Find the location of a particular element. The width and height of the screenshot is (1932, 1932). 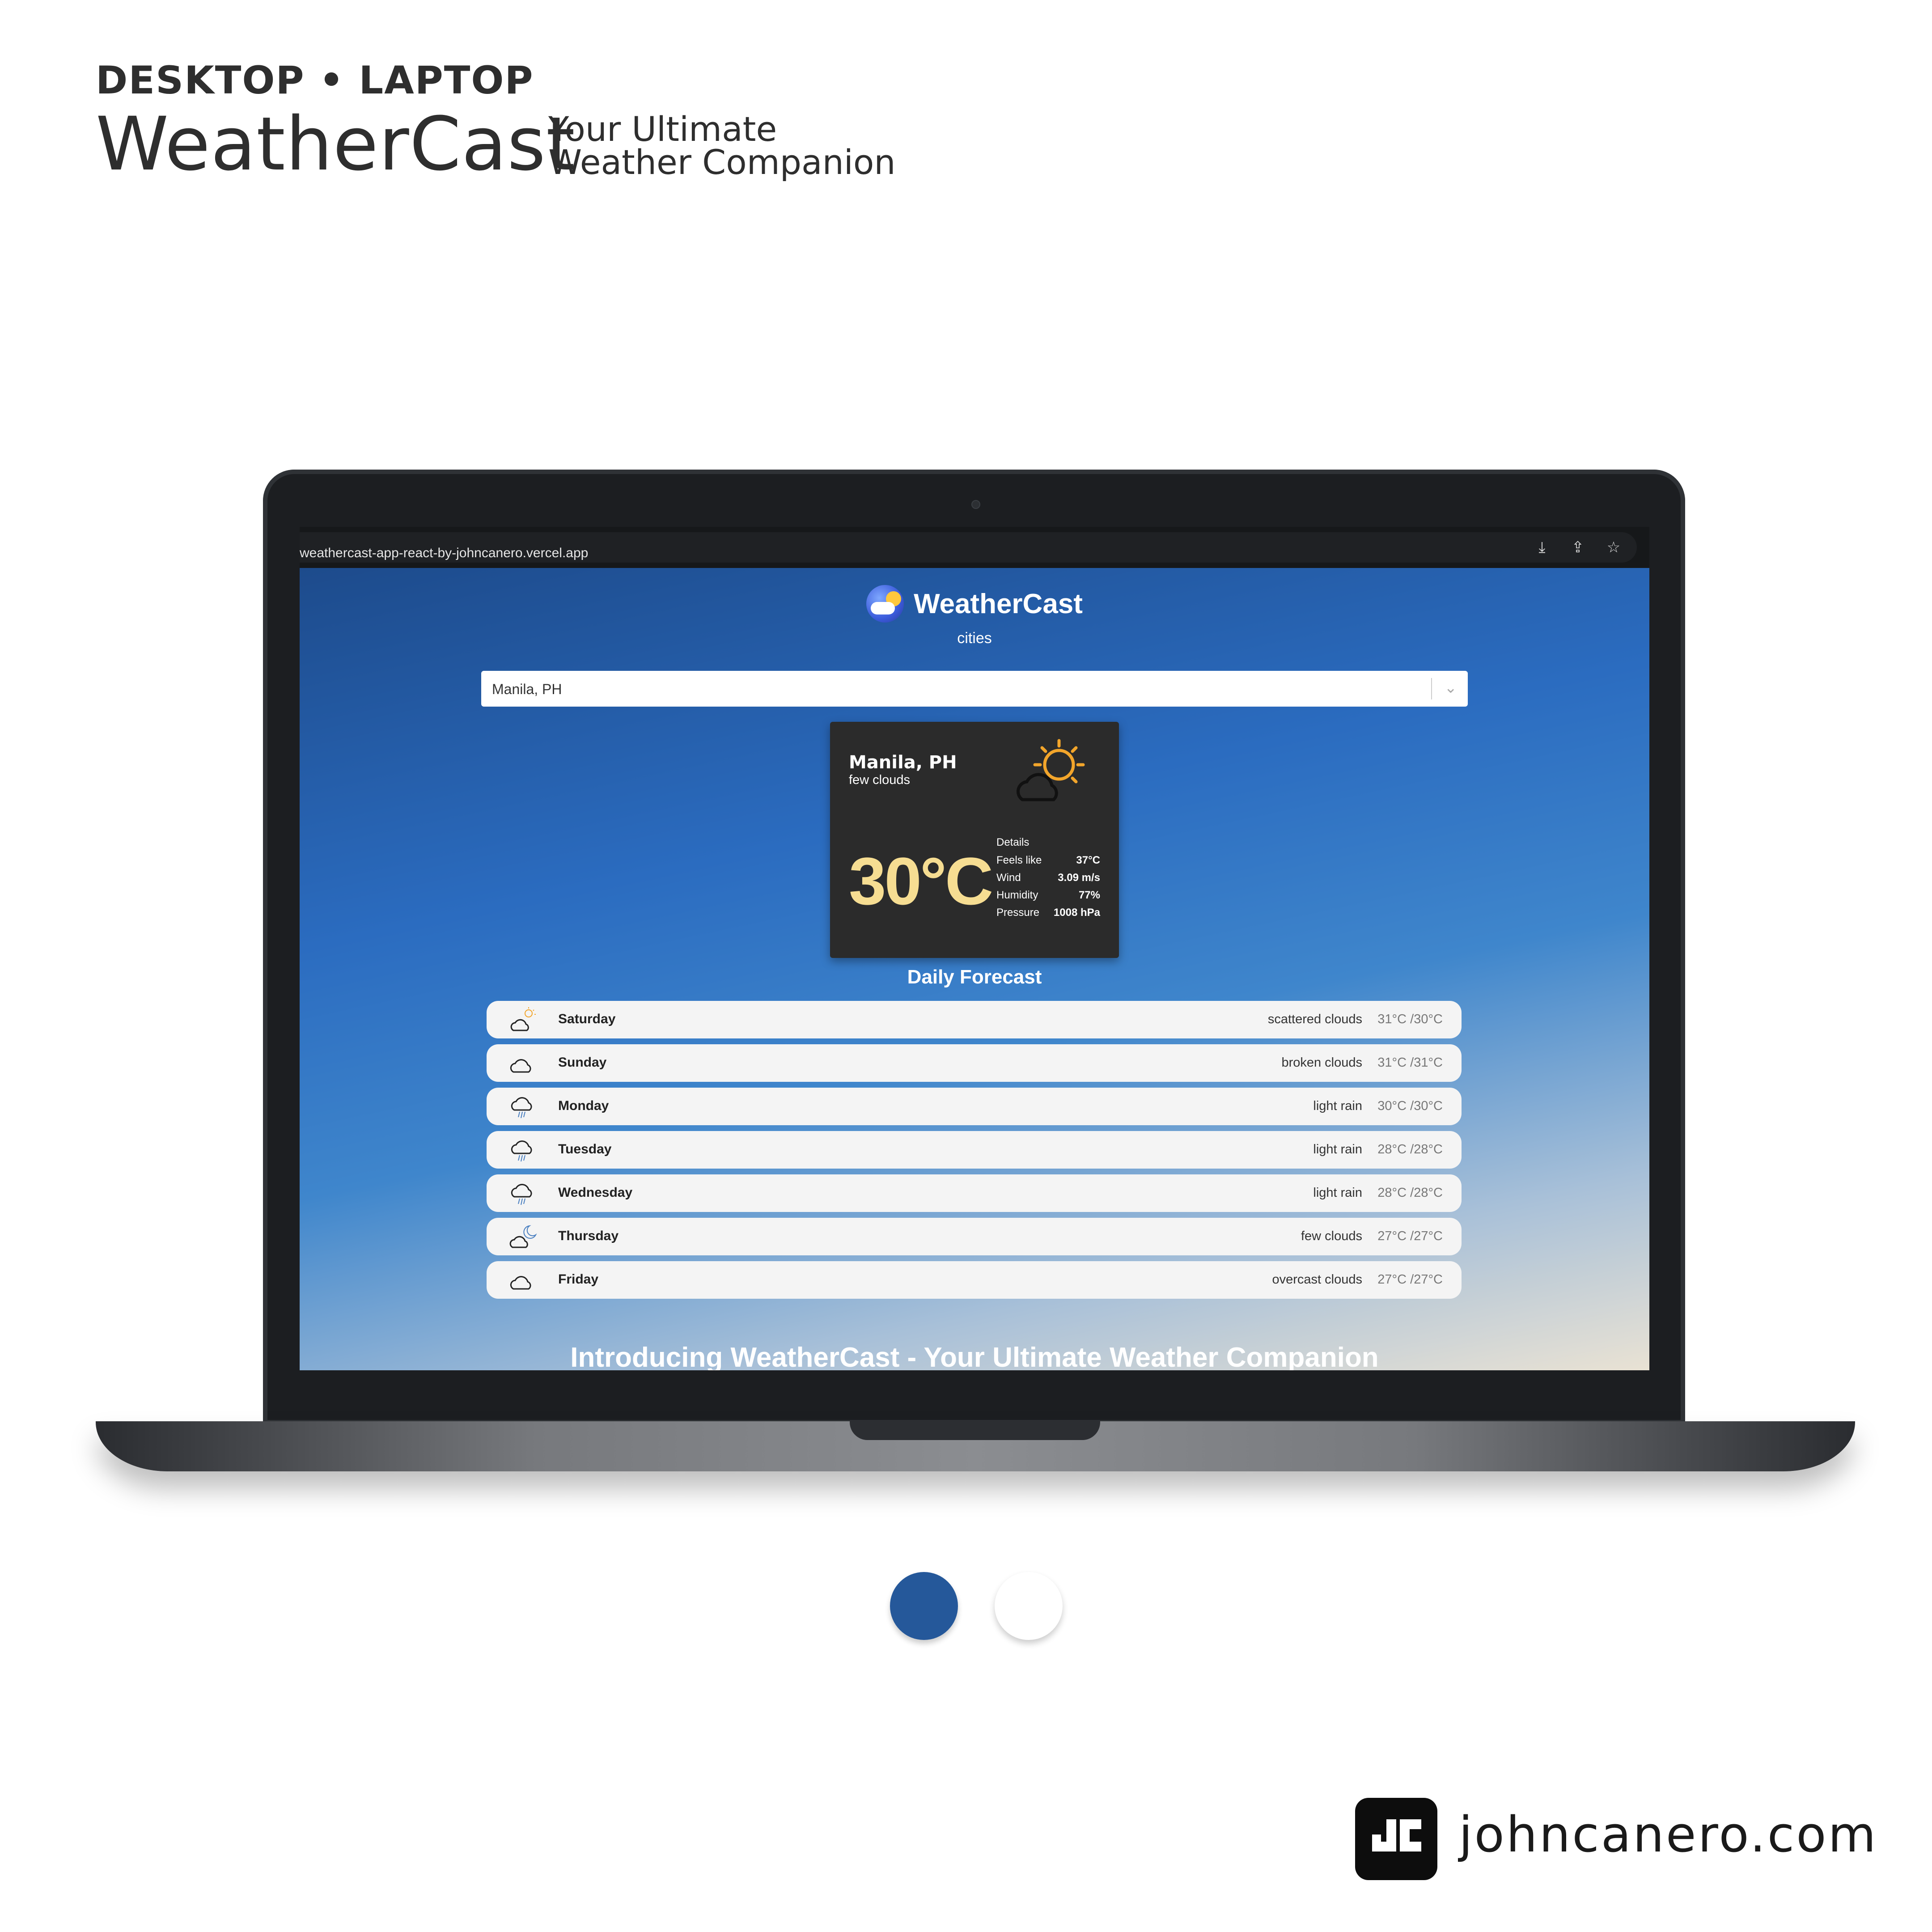

detail-row: Humidity 77% is located at coordinates (1048, 895).